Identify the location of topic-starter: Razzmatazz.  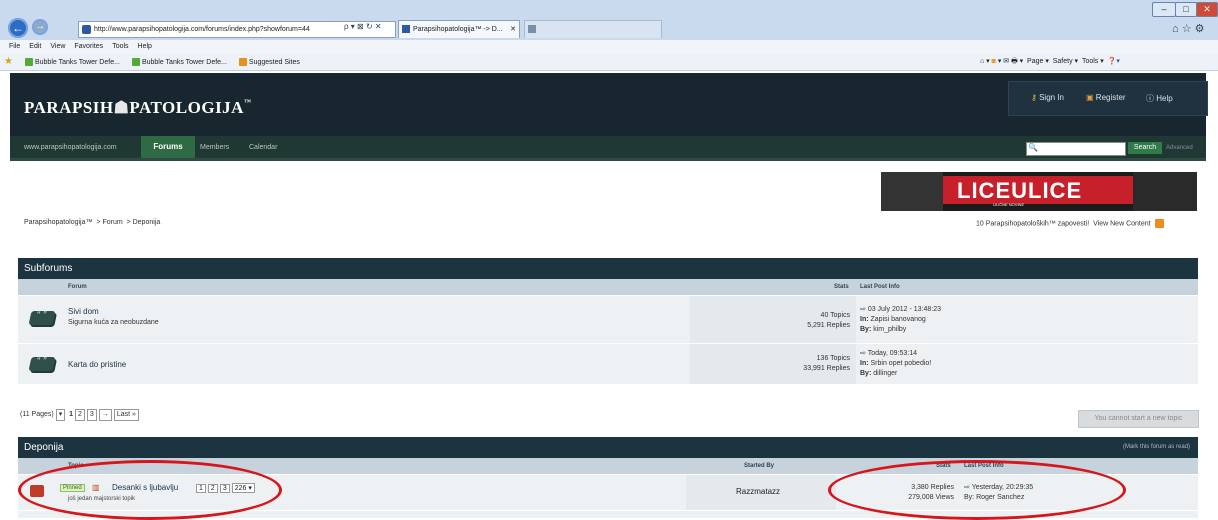
(758, 491).